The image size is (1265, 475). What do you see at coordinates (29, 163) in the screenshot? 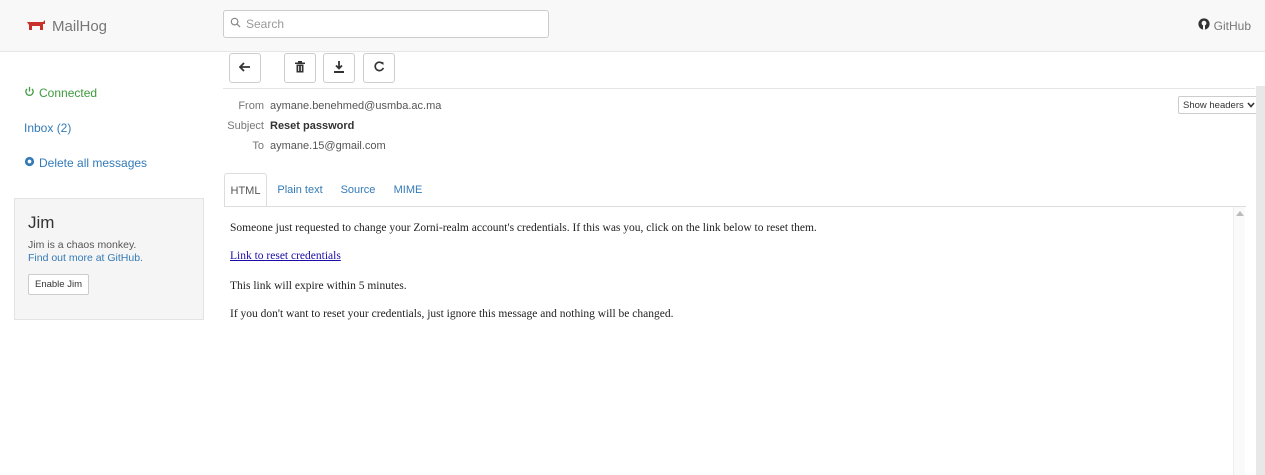
I see `remove-circle-icon` at bounding box center [29, 163].